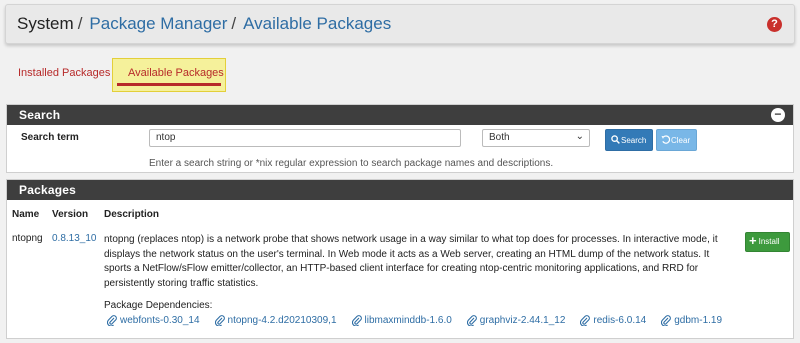 Image resolution: width=800 pixels, height=343 pixels. I want to click on dependency-label: libmaxminddb-1.6.0, so click(408, 320).